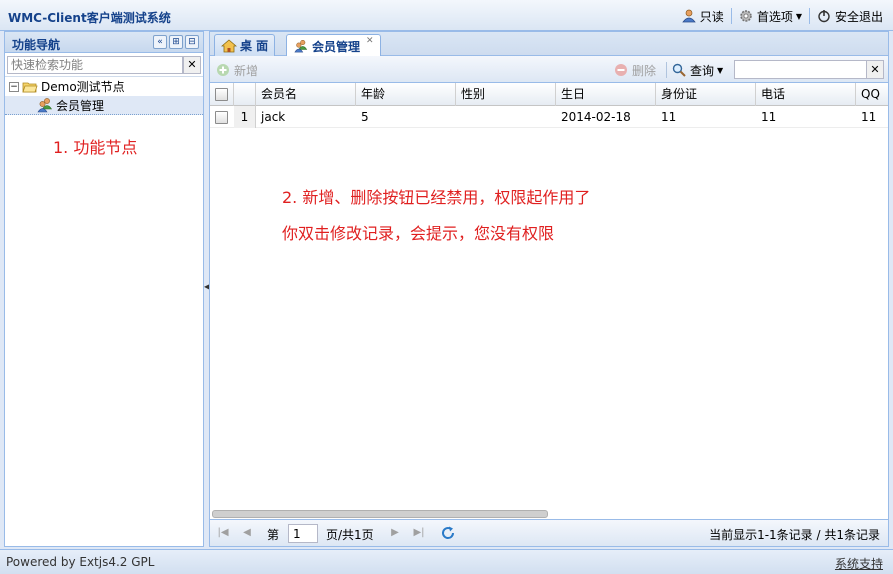 Image resolution: width=893 pixels, height=574 pixels. I want to click on collapse-all-icon: ⊟, so click(192, 42).